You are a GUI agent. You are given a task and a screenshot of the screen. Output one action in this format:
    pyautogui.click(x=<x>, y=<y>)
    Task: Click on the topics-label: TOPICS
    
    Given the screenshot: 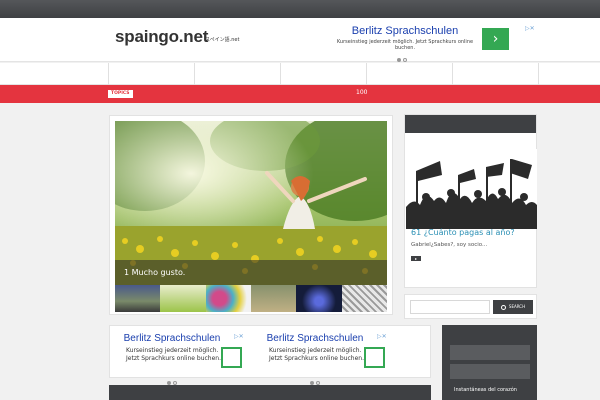 What is the action you would take?
    pyautogui.click(x=120, y=94)
    